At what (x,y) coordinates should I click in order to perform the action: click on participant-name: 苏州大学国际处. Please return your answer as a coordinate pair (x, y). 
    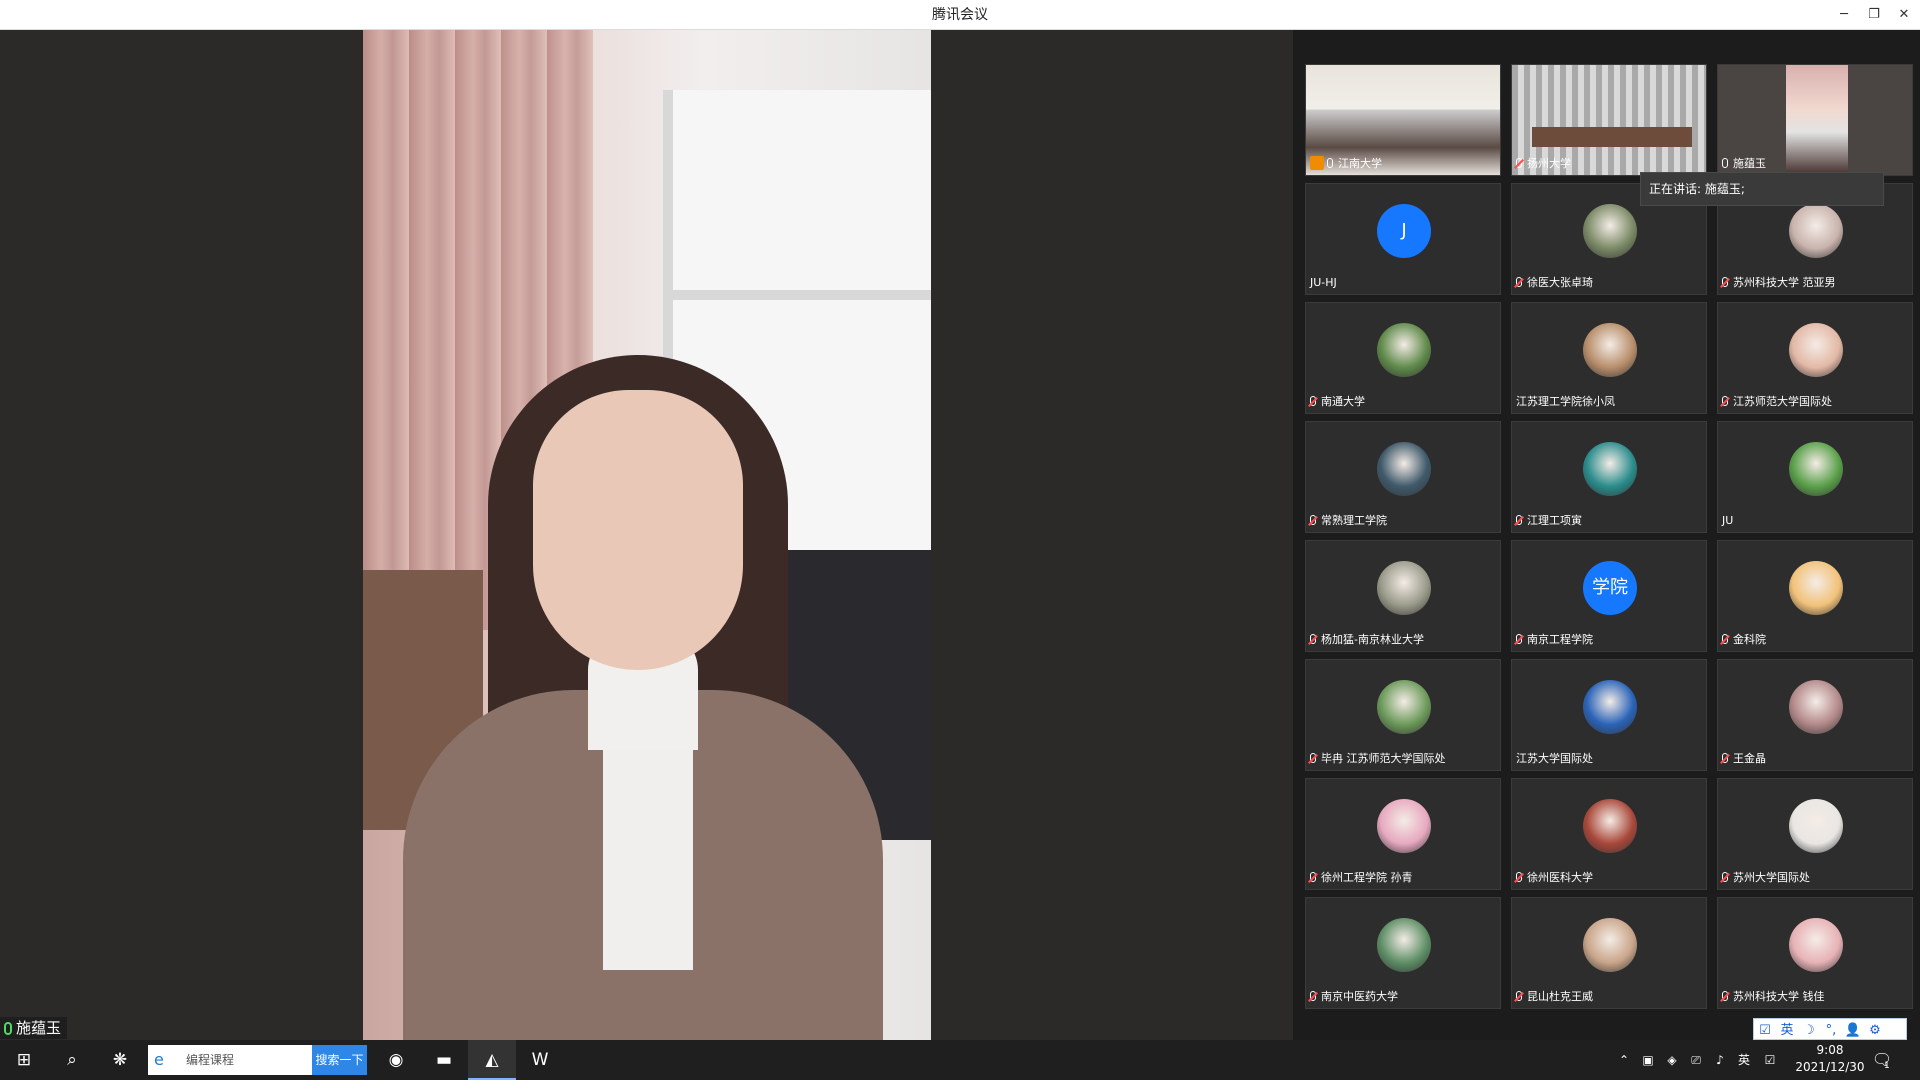
    Looking at the image, I should click on (1771, 877).